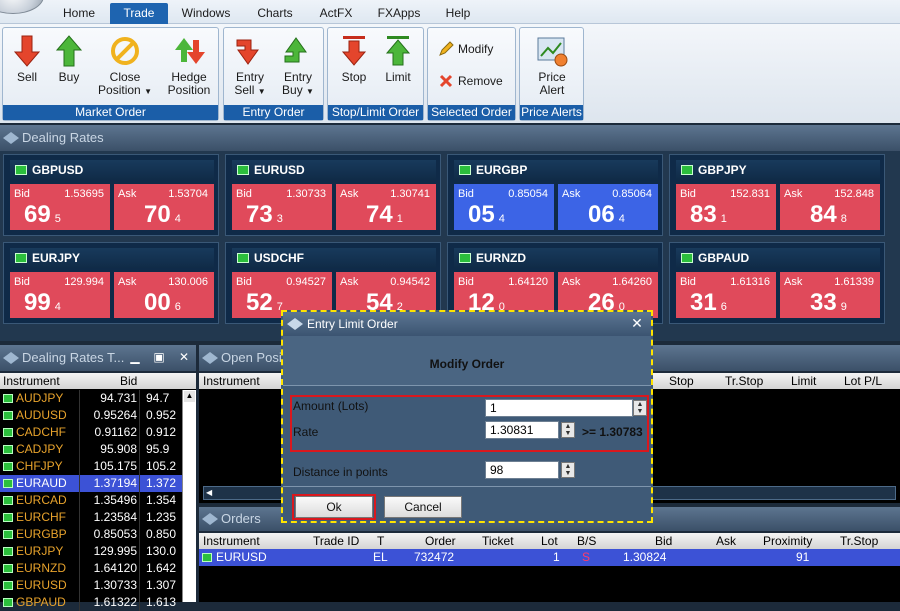 The width and height of the screenshot is (900, 611). I want to click on limit-button: Limit, so click(398, 58).